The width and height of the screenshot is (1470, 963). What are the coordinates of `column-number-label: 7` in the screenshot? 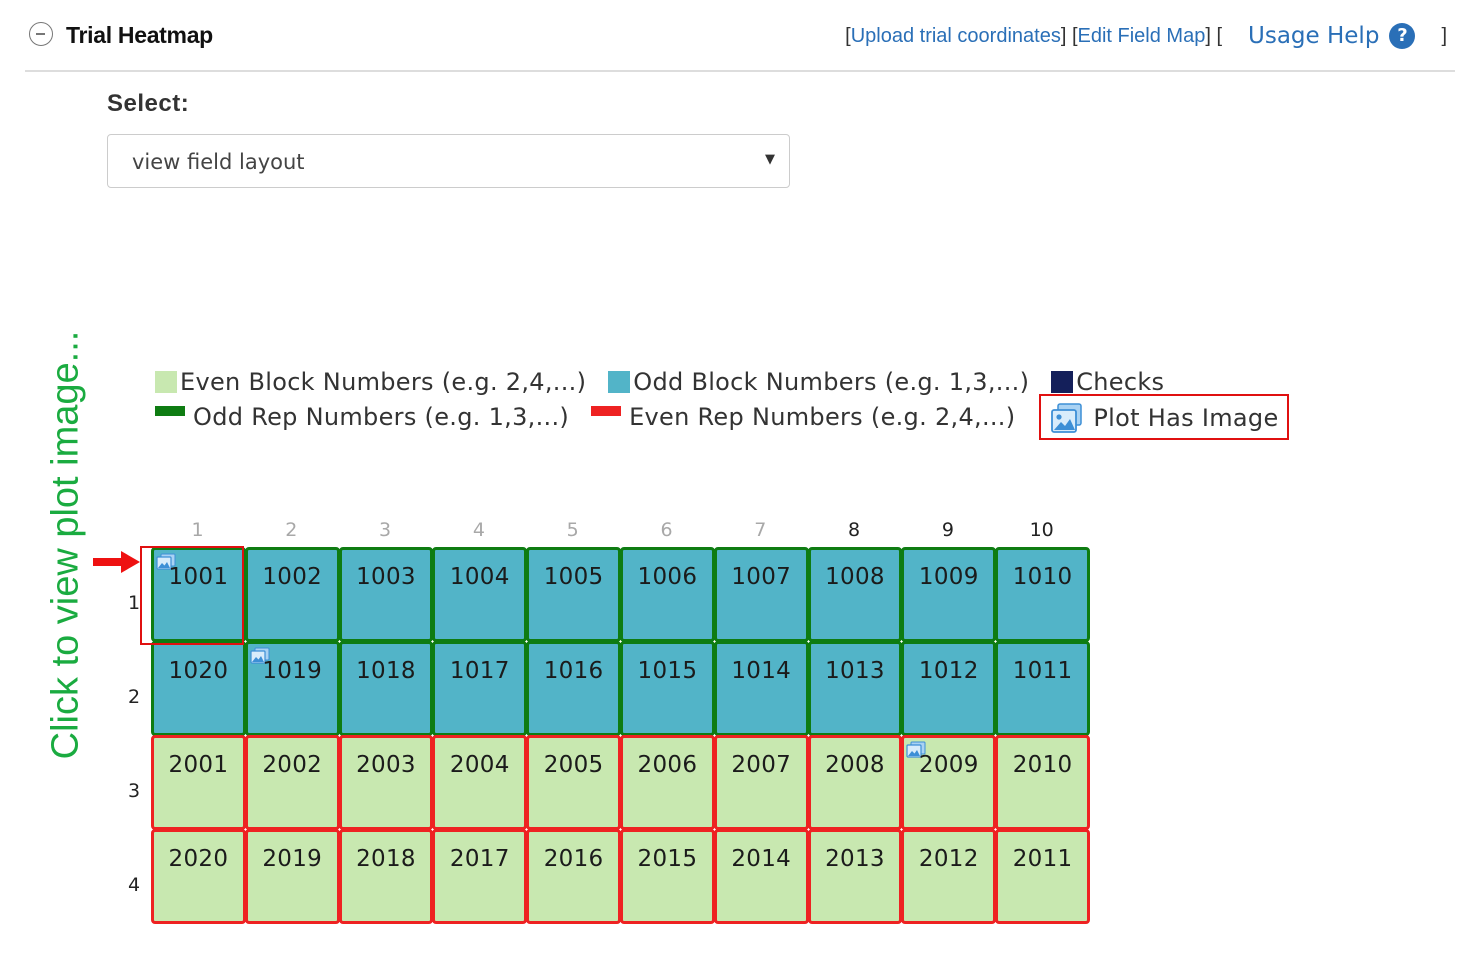 It's located at (760, 530).